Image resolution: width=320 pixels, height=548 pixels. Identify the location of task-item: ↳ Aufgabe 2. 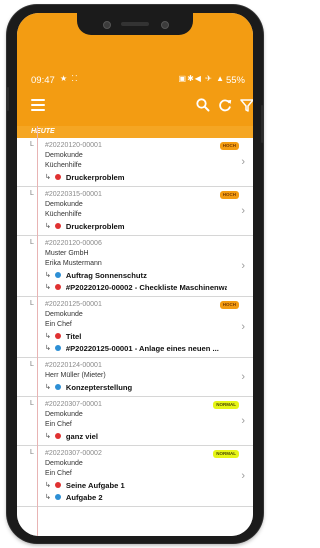
(136, 497).